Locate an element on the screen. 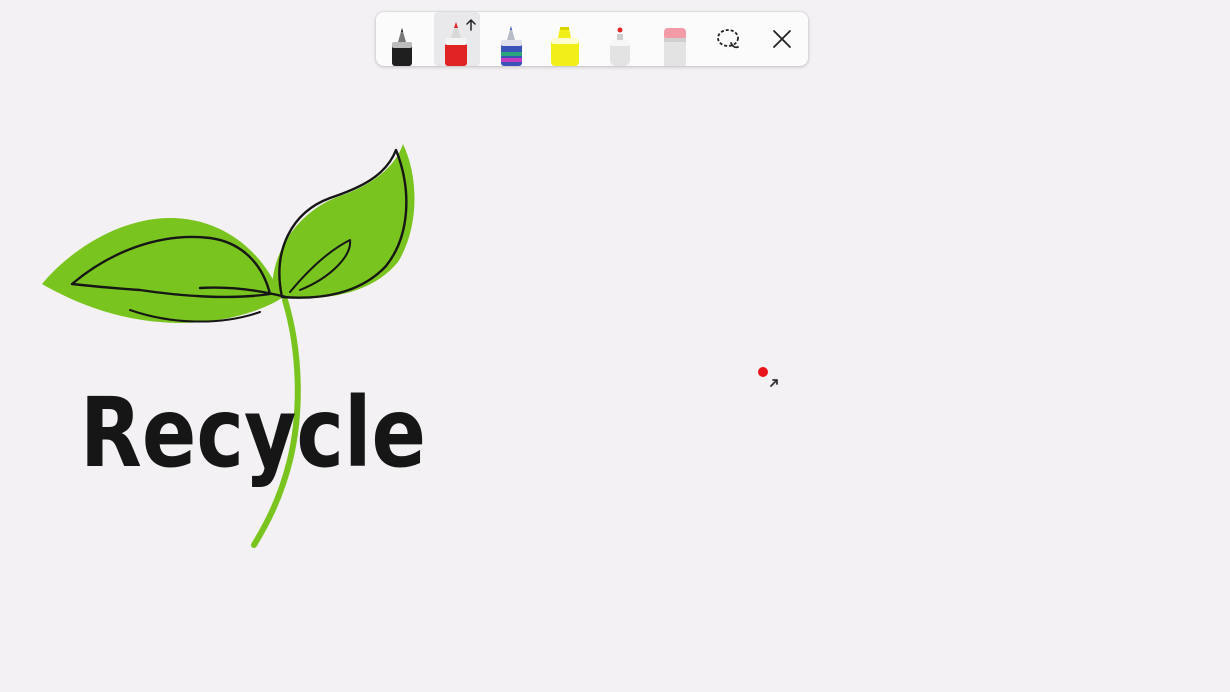  highlighter-tool is located at coordinates (565, 39).